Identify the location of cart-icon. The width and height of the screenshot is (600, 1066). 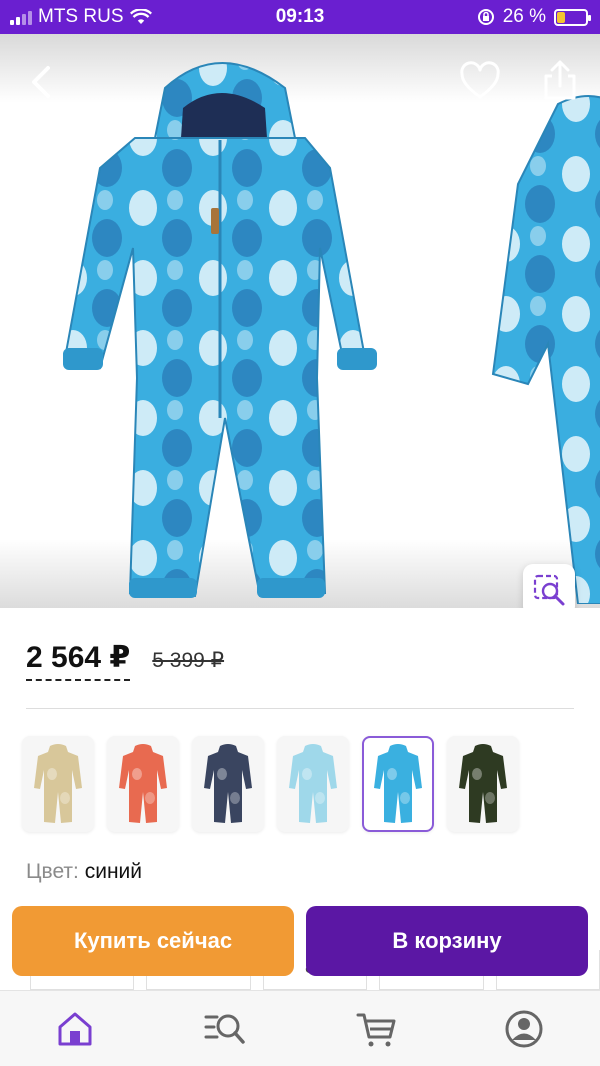
(376, 1030).